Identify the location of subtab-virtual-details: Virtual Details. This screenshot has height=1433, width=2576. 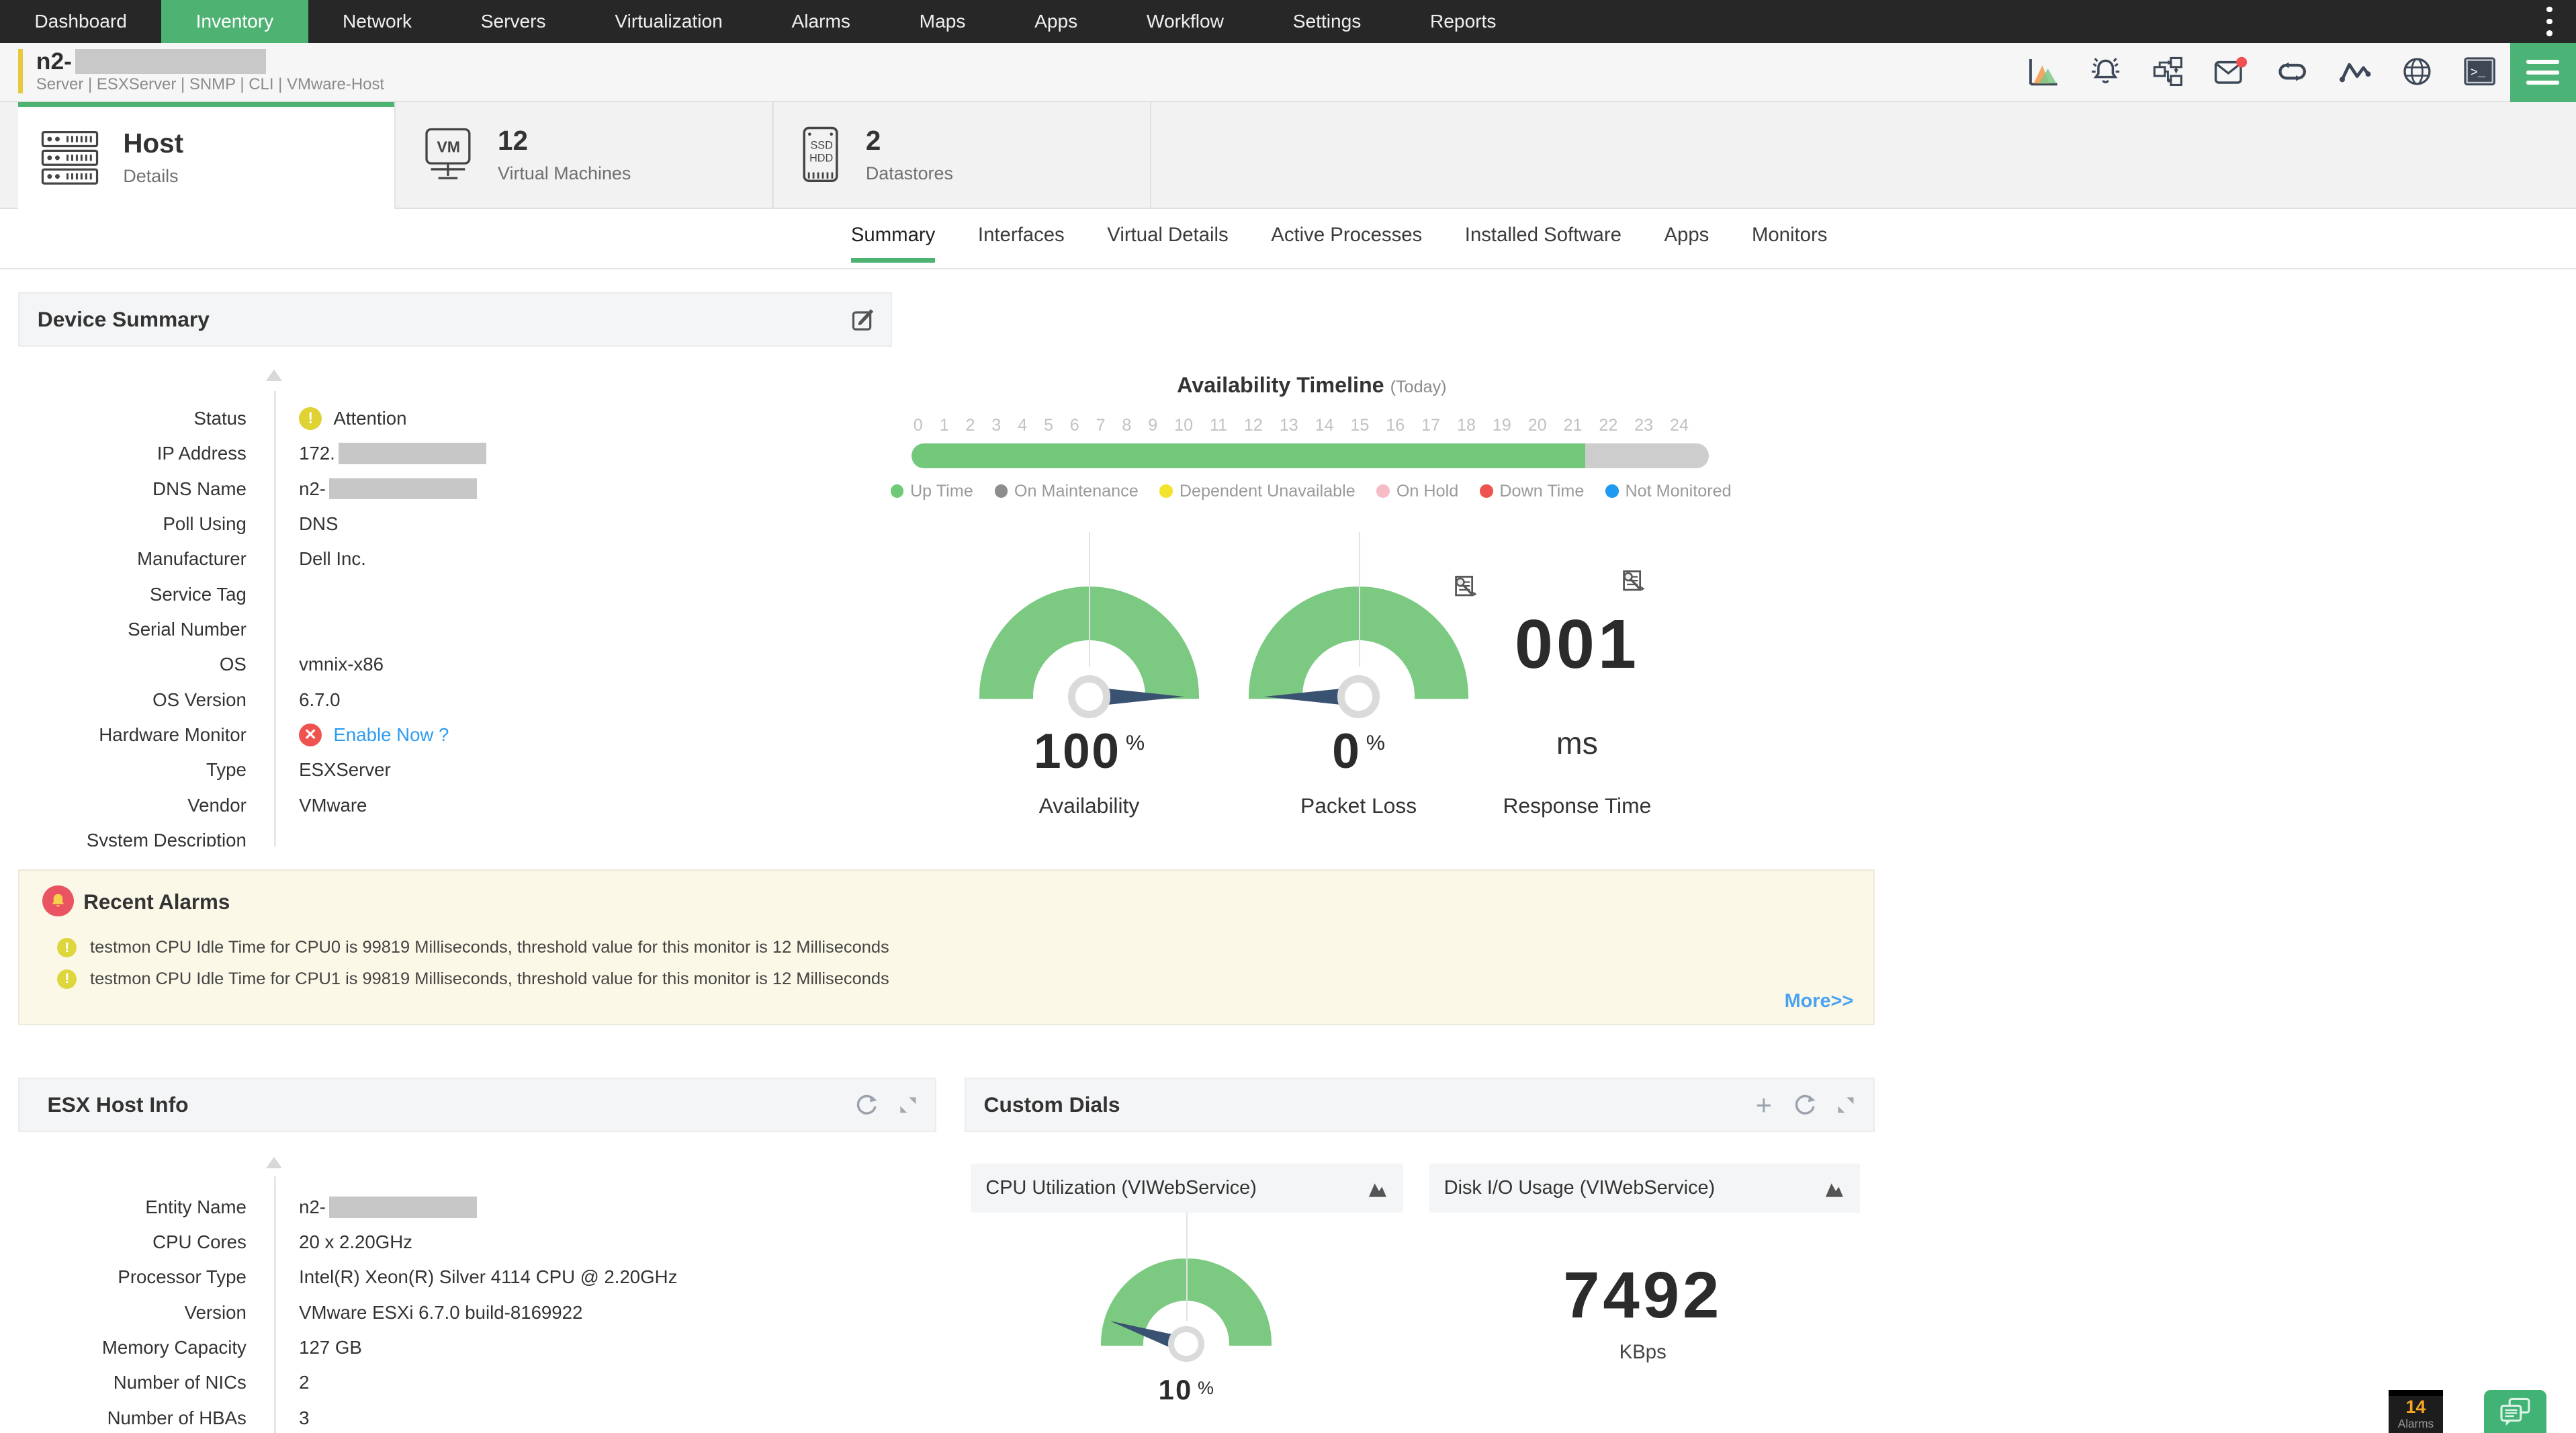
(1168, 243).